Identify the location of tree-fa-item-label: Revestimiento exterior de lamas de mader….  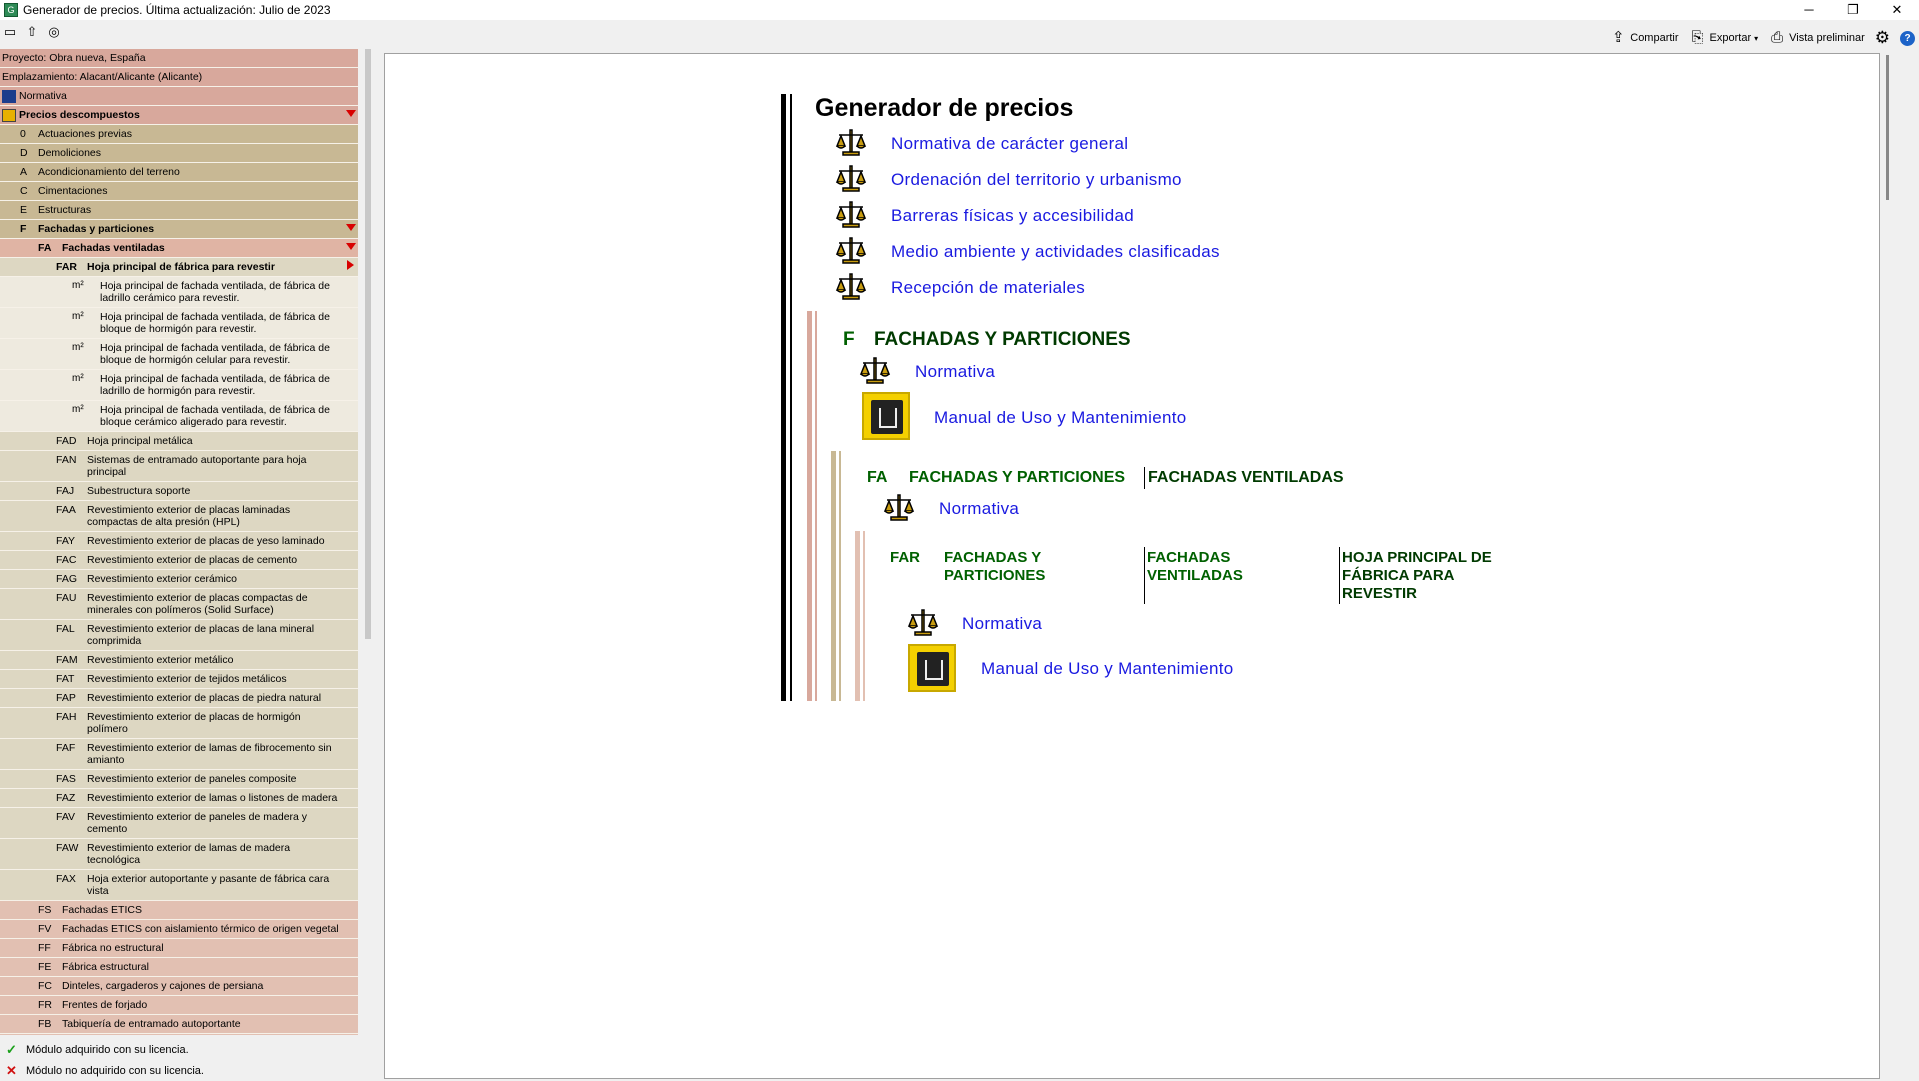
(189, 854).